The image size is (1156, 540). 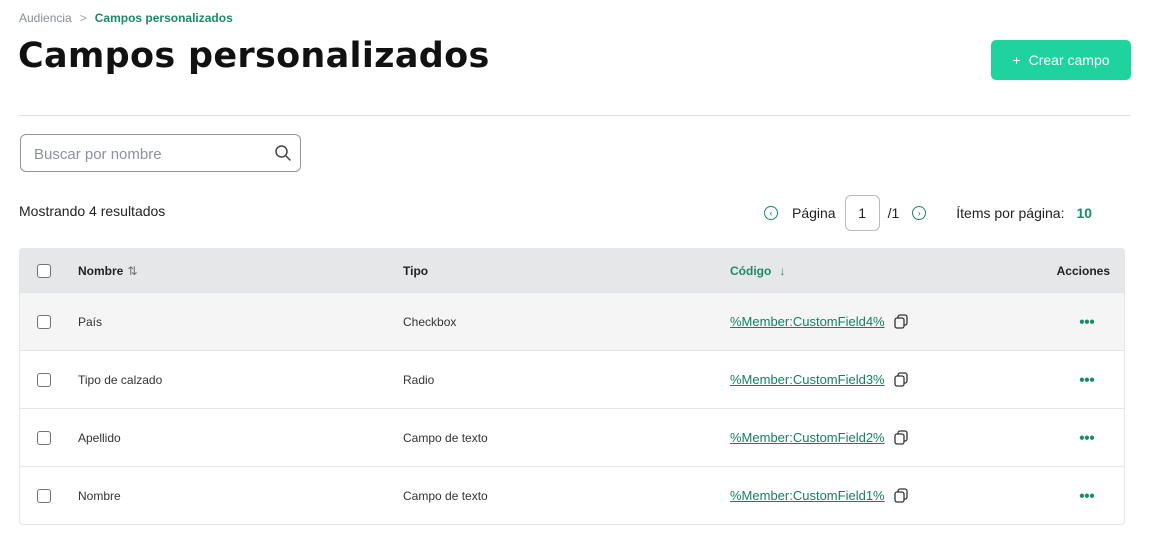 I want to click on page-label: Página, so click(x=814, y=213).